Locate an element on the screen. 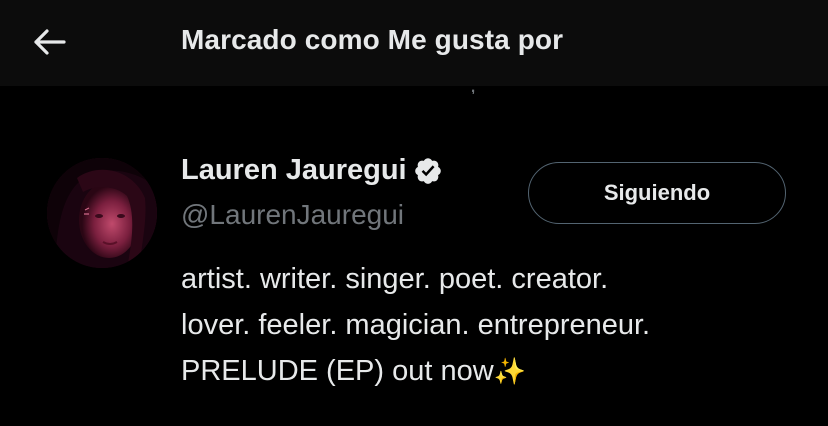  bio-line: artist. writer. singer. poet. creator. is located at coordinates (395, 279).